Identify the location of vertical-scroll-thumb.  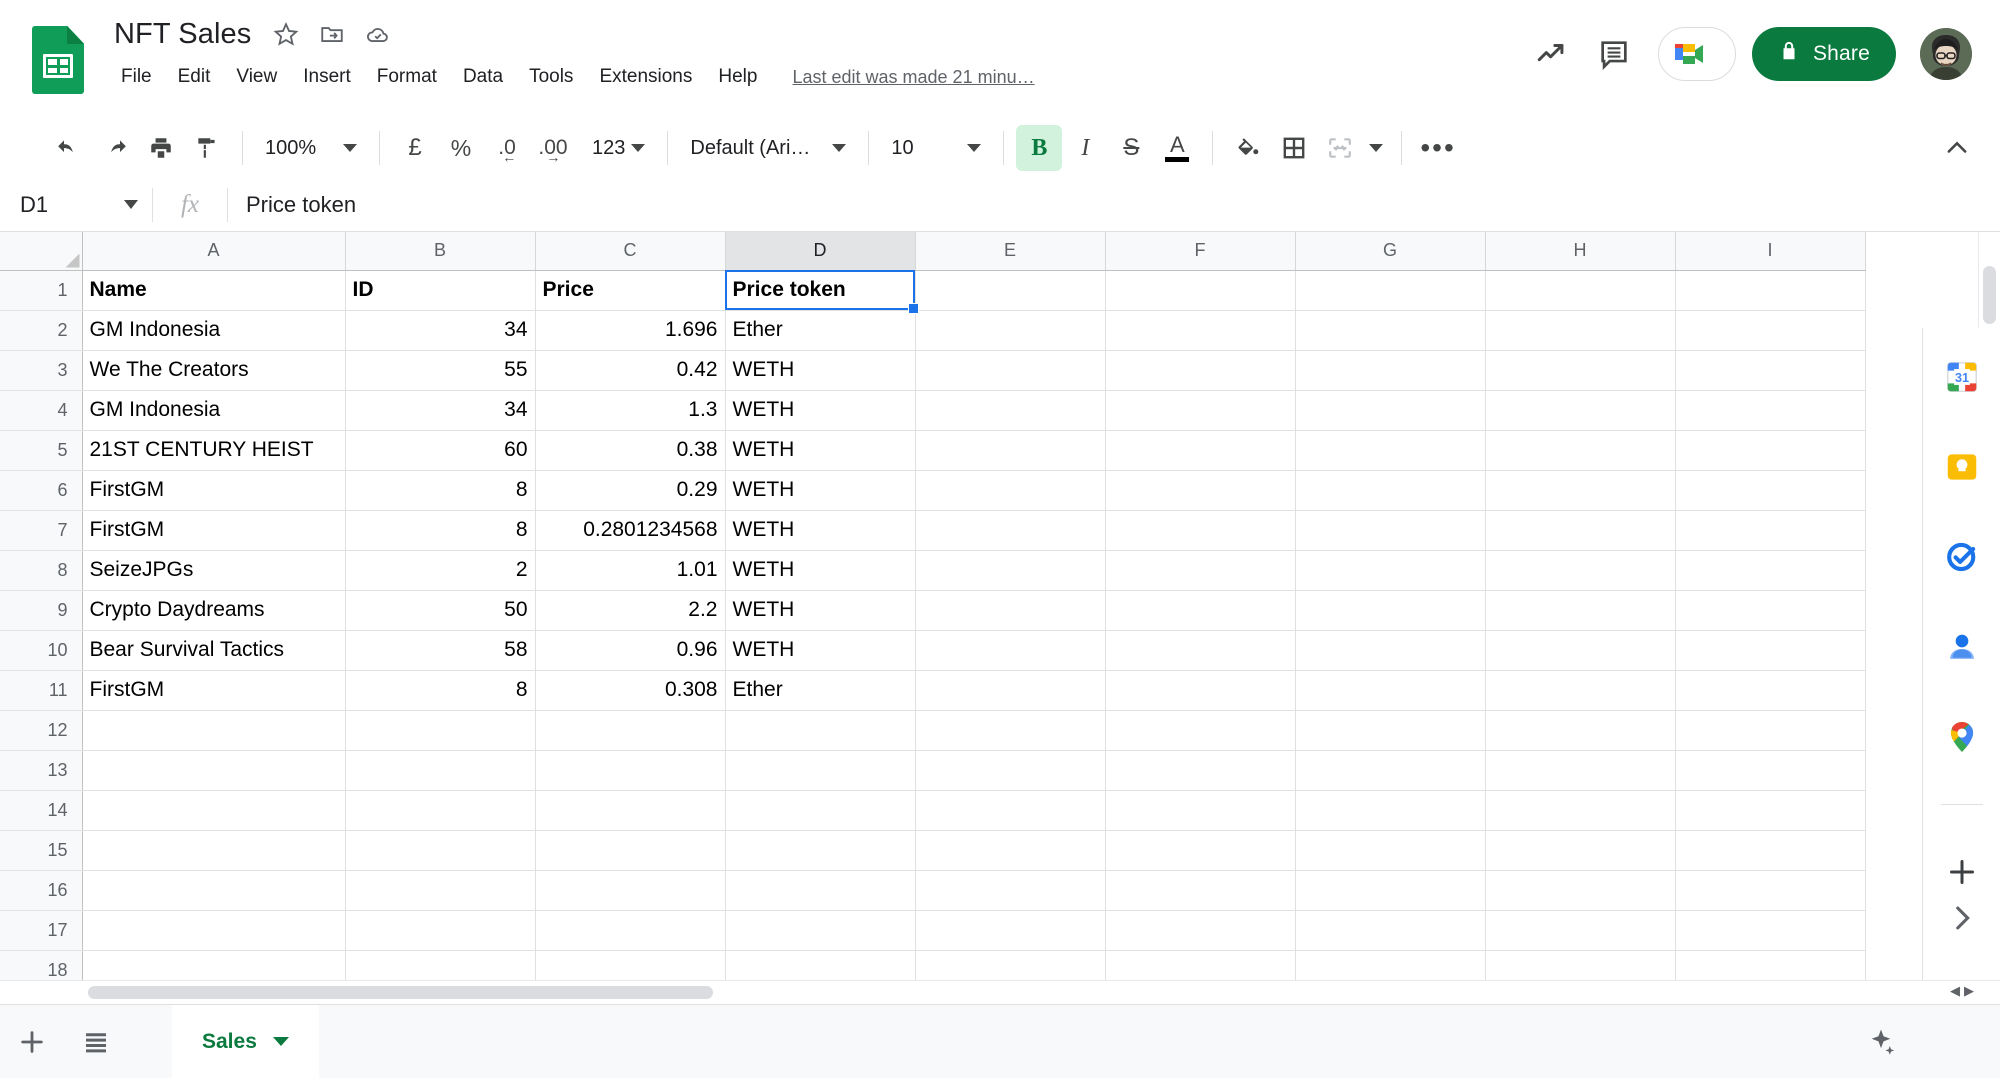
(1989, 295).